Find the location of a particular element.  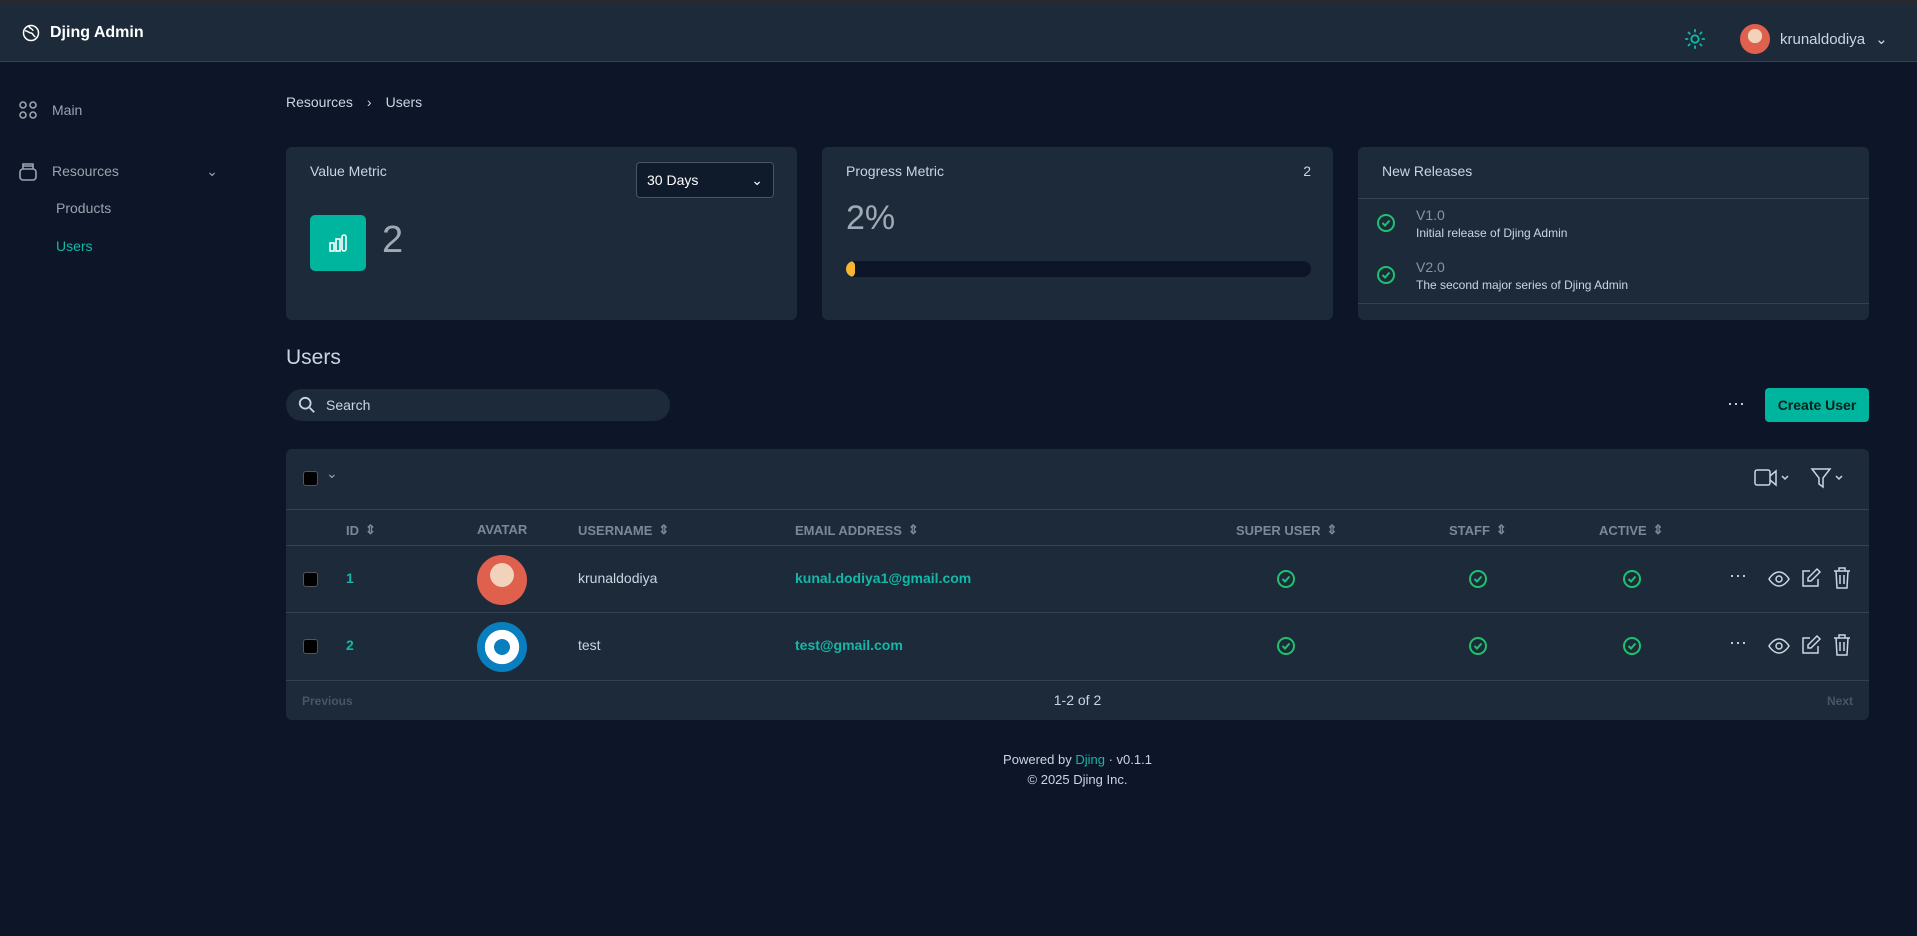

sidebar-item-resources: Resources ⌄ is located at coordinates (118, 171).